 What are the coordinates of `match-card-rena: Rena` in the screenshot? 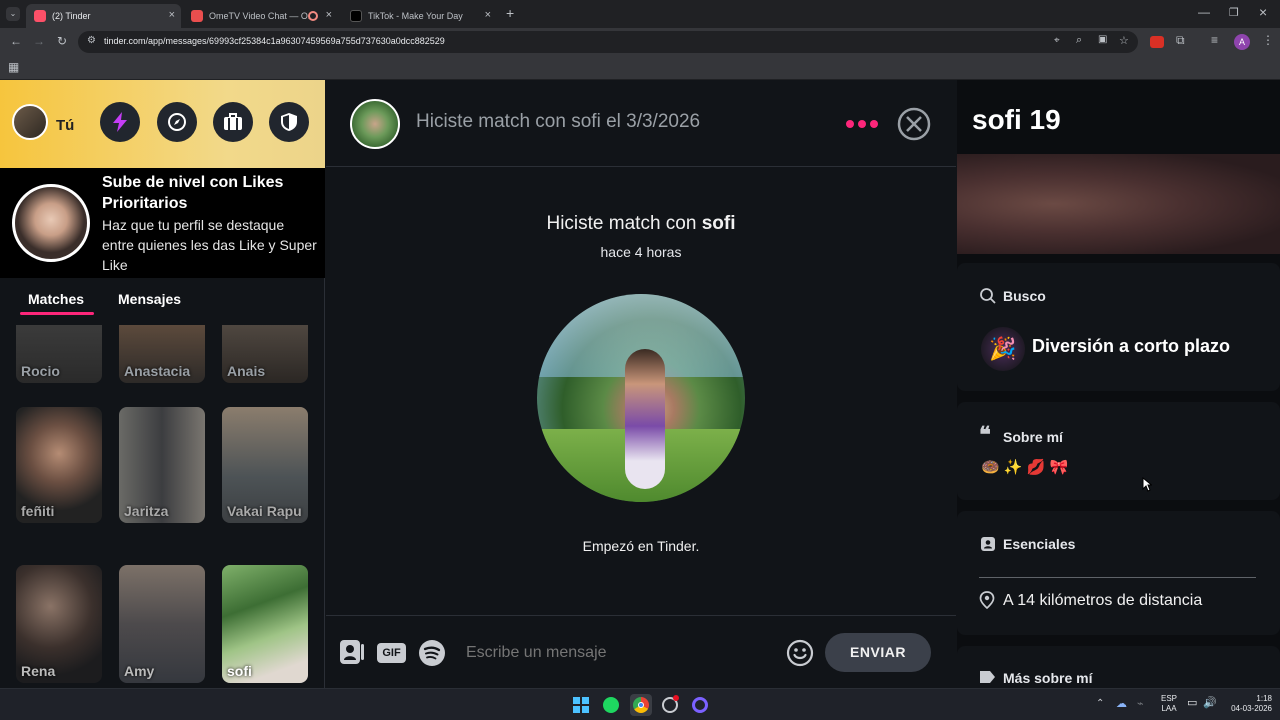 It's located at (59, 624).